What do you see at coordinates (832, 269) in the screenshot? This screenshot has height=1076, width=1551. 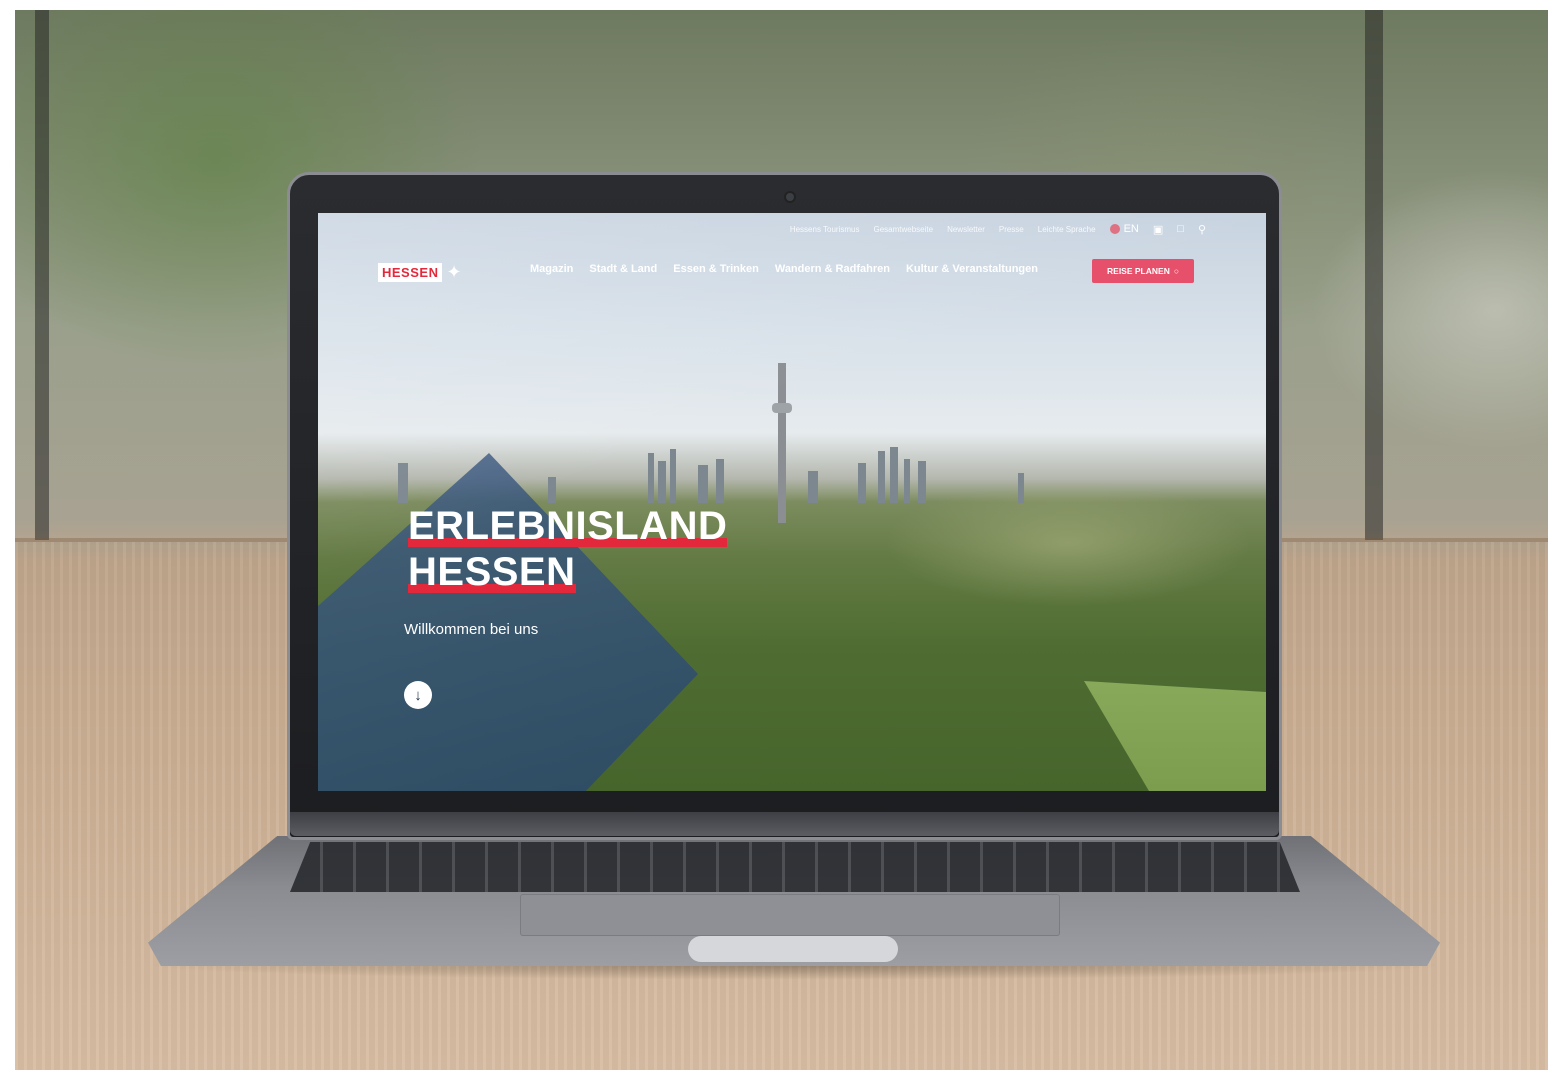 I see `nav-item-wandern-radfahren: Wandern & Radfahren` at bounding box center [832, 269].